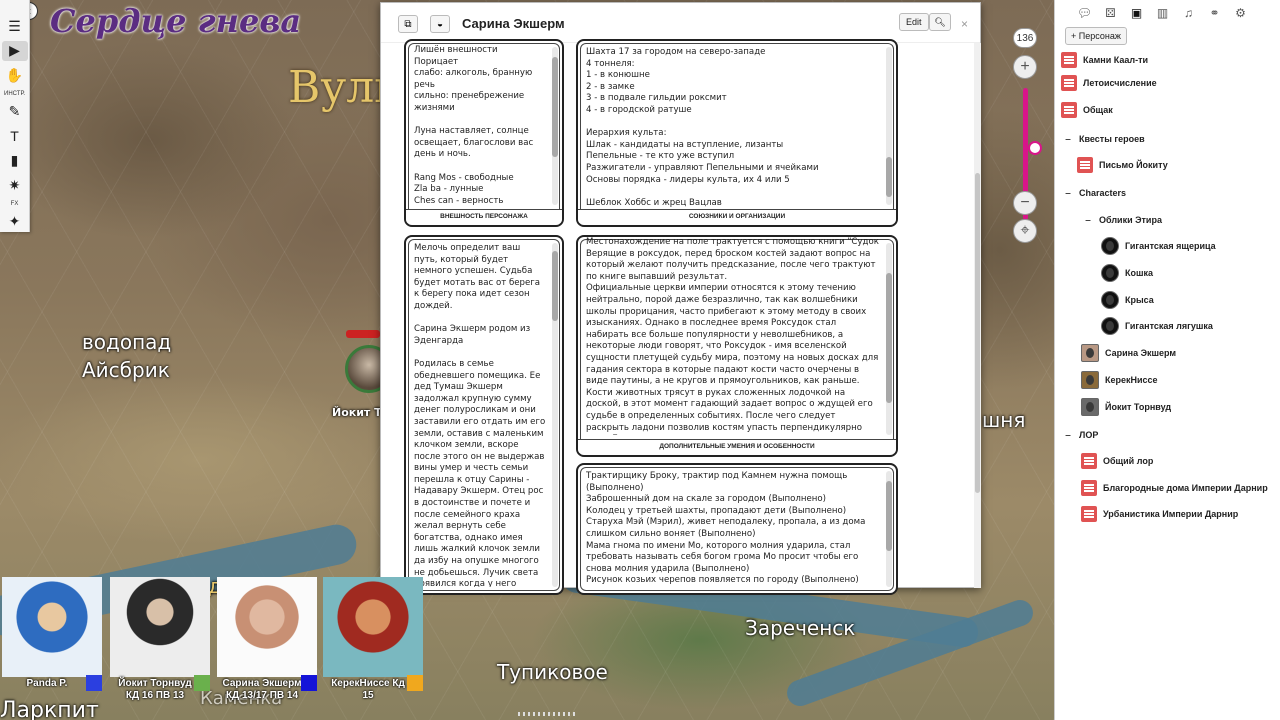  Describe the element at coordinates (15, 222) in the screenshot. I see `wand-tool-icon: ✦` at that location.